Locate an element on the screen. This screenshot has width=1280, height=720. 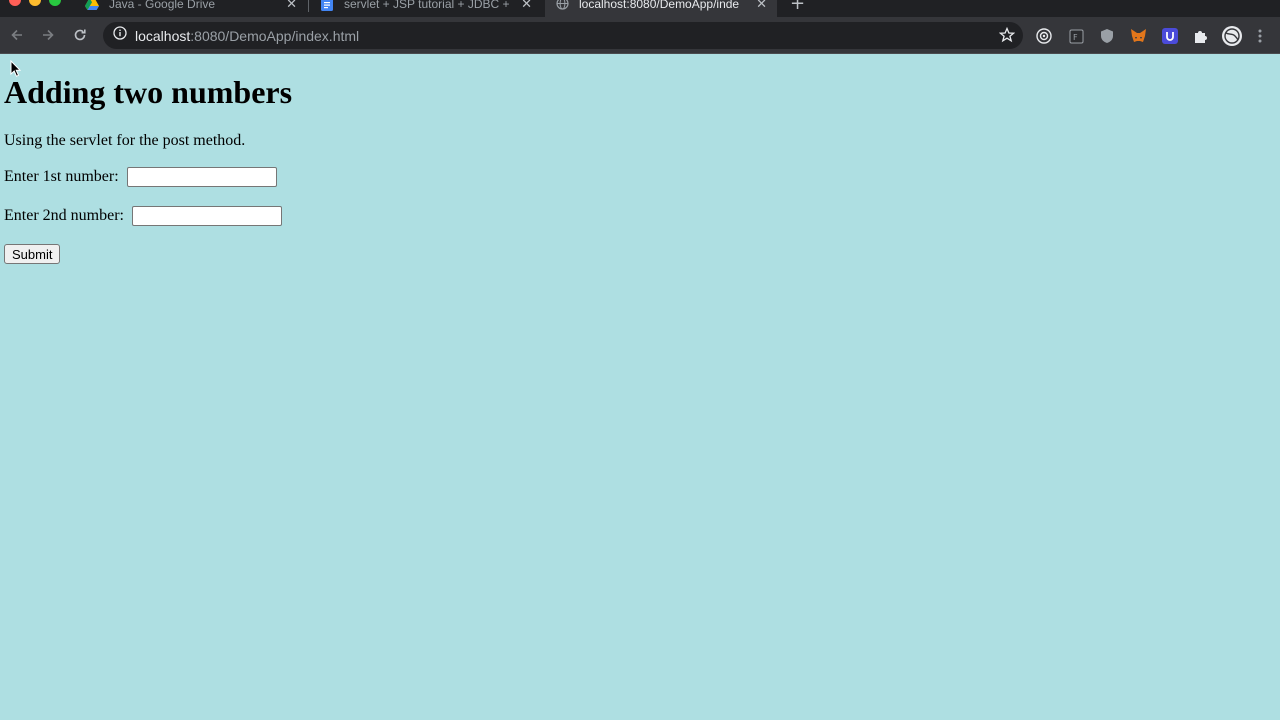
metamask-fox-icon is located at coordinates (1138, 36).